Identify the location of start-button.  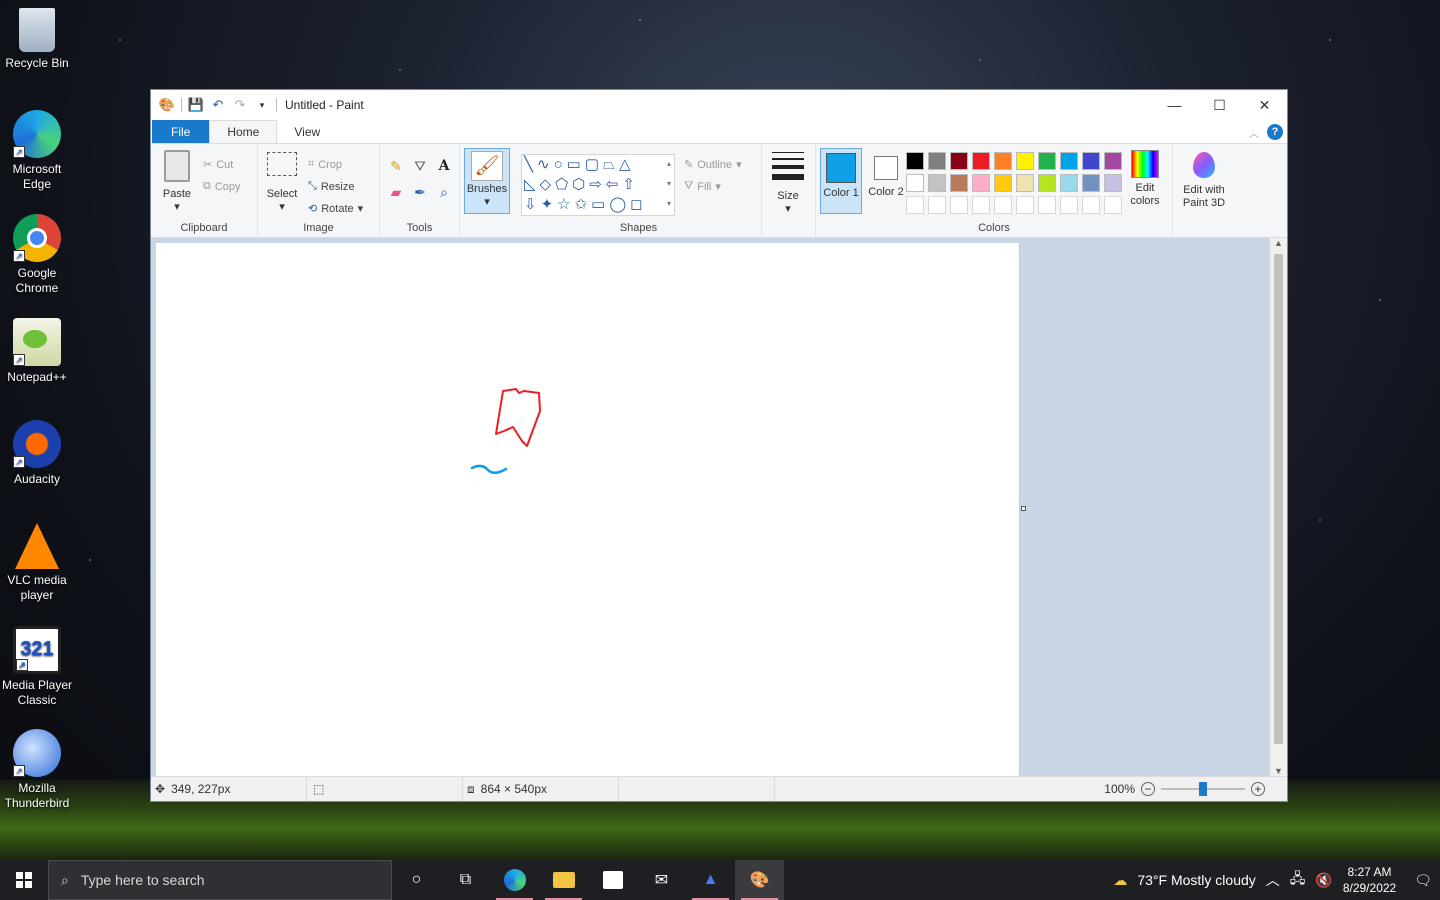
(24, 880).